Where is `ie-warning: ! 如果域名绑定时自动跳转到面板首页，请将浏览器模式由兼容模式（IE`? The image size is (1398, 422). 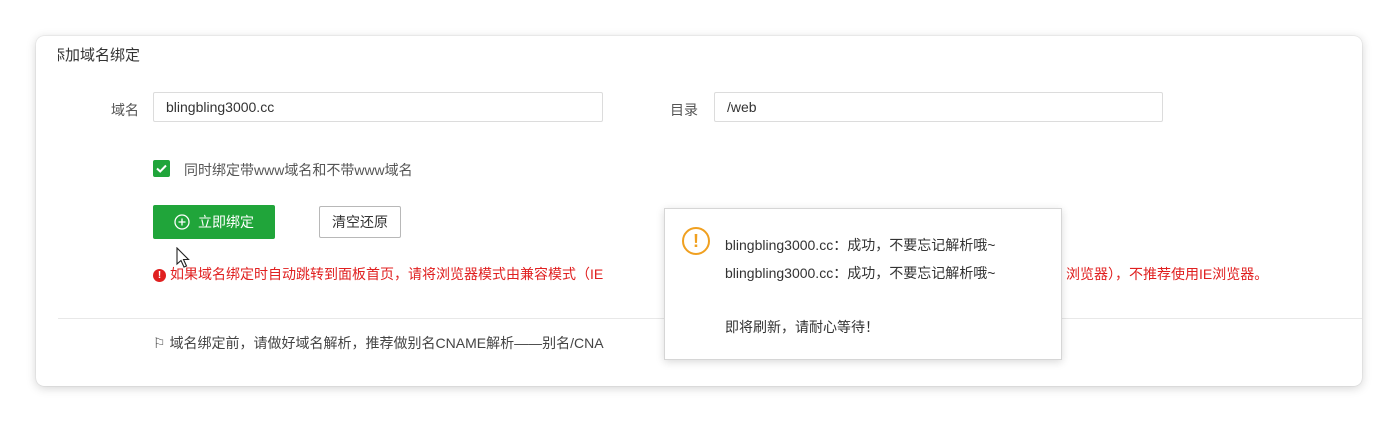
ie-warning: ! 如果域名绑定时自动跳转到面板首页，请将浏览器模式由兼容模式（IE is located at coordinates (378, 274).